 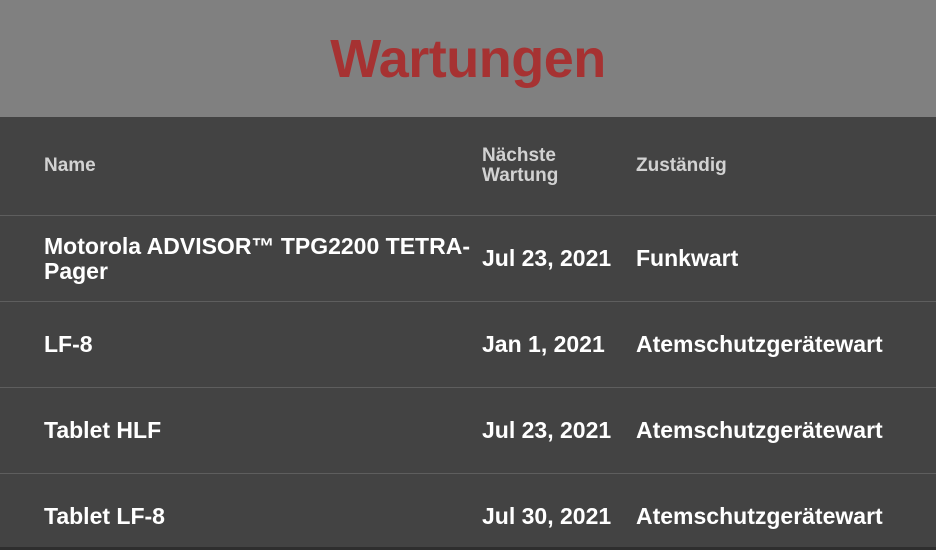 What do you see at coordinates (104, 516) in the screenshot?
I see `row-name: Tablet LF-8` at bounding box center [104, 516].